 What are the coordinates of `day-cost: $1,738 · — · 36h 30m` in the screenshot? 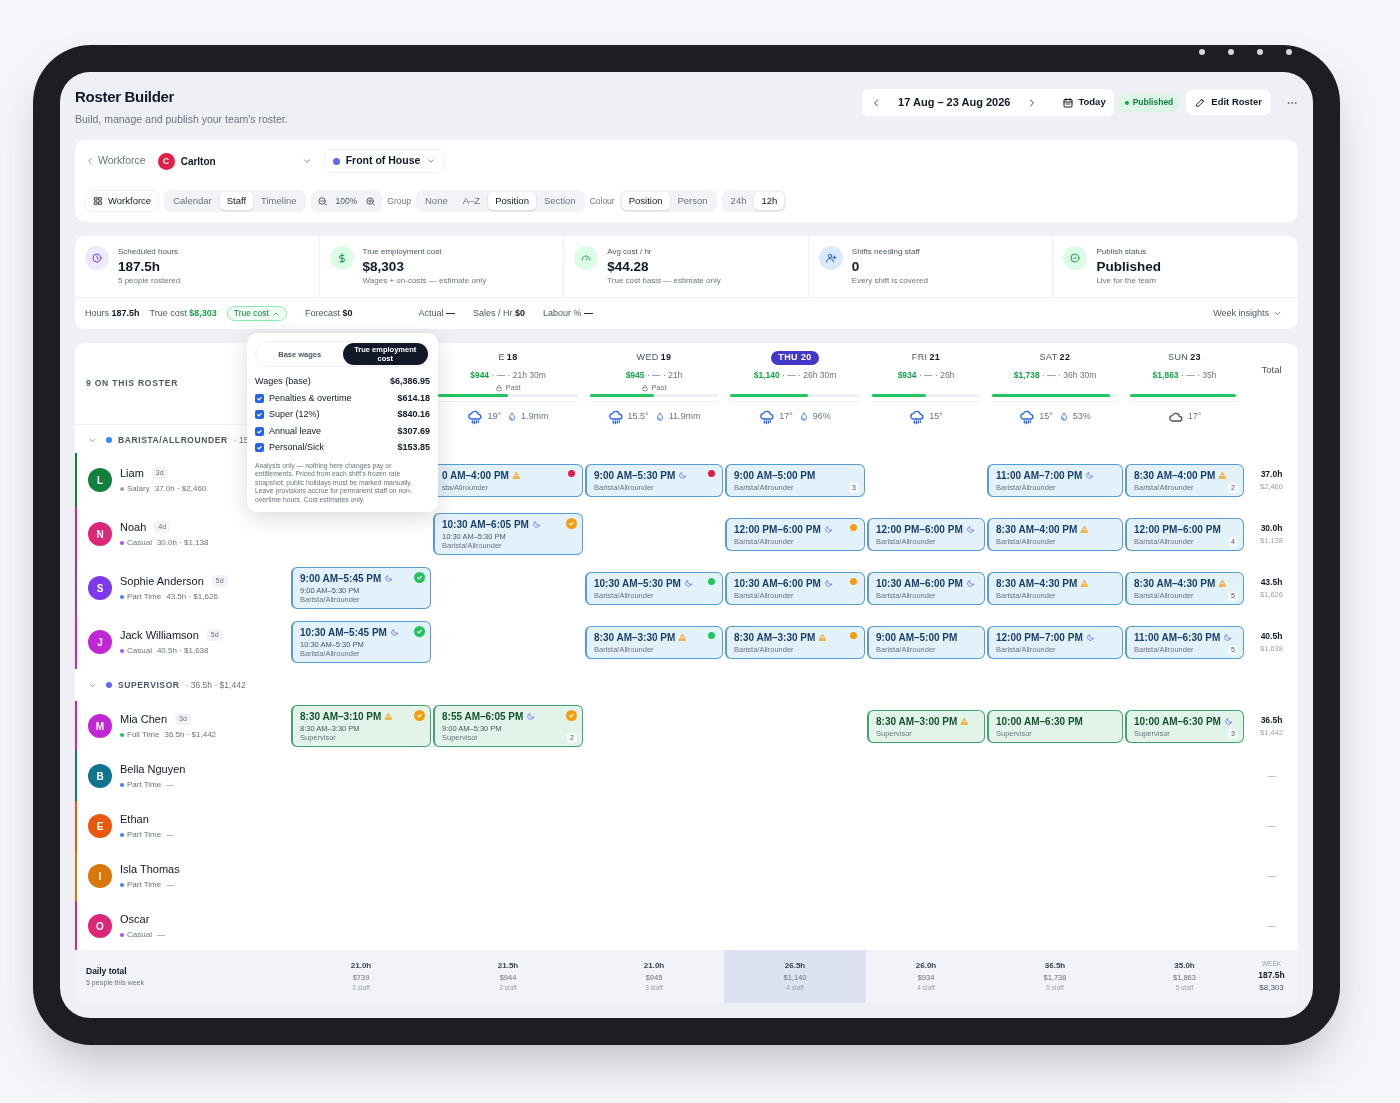 It's located at (1055, 375).